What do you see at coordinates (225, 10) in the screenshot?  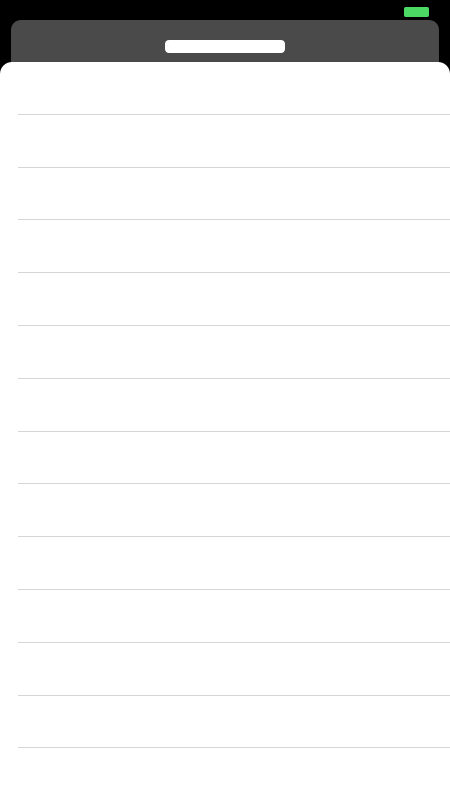 I see `status-bar` at bounding box center [225, 10].